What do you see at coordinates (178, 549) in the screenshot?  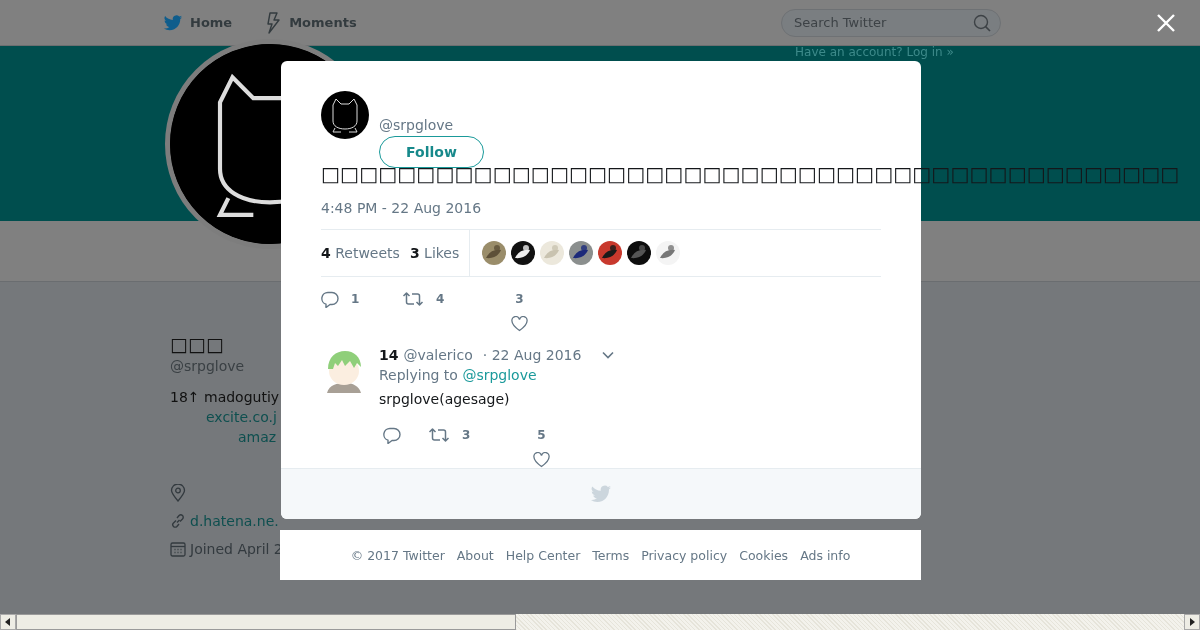 I see `calendar-icon` at bounding box center [178, 549].